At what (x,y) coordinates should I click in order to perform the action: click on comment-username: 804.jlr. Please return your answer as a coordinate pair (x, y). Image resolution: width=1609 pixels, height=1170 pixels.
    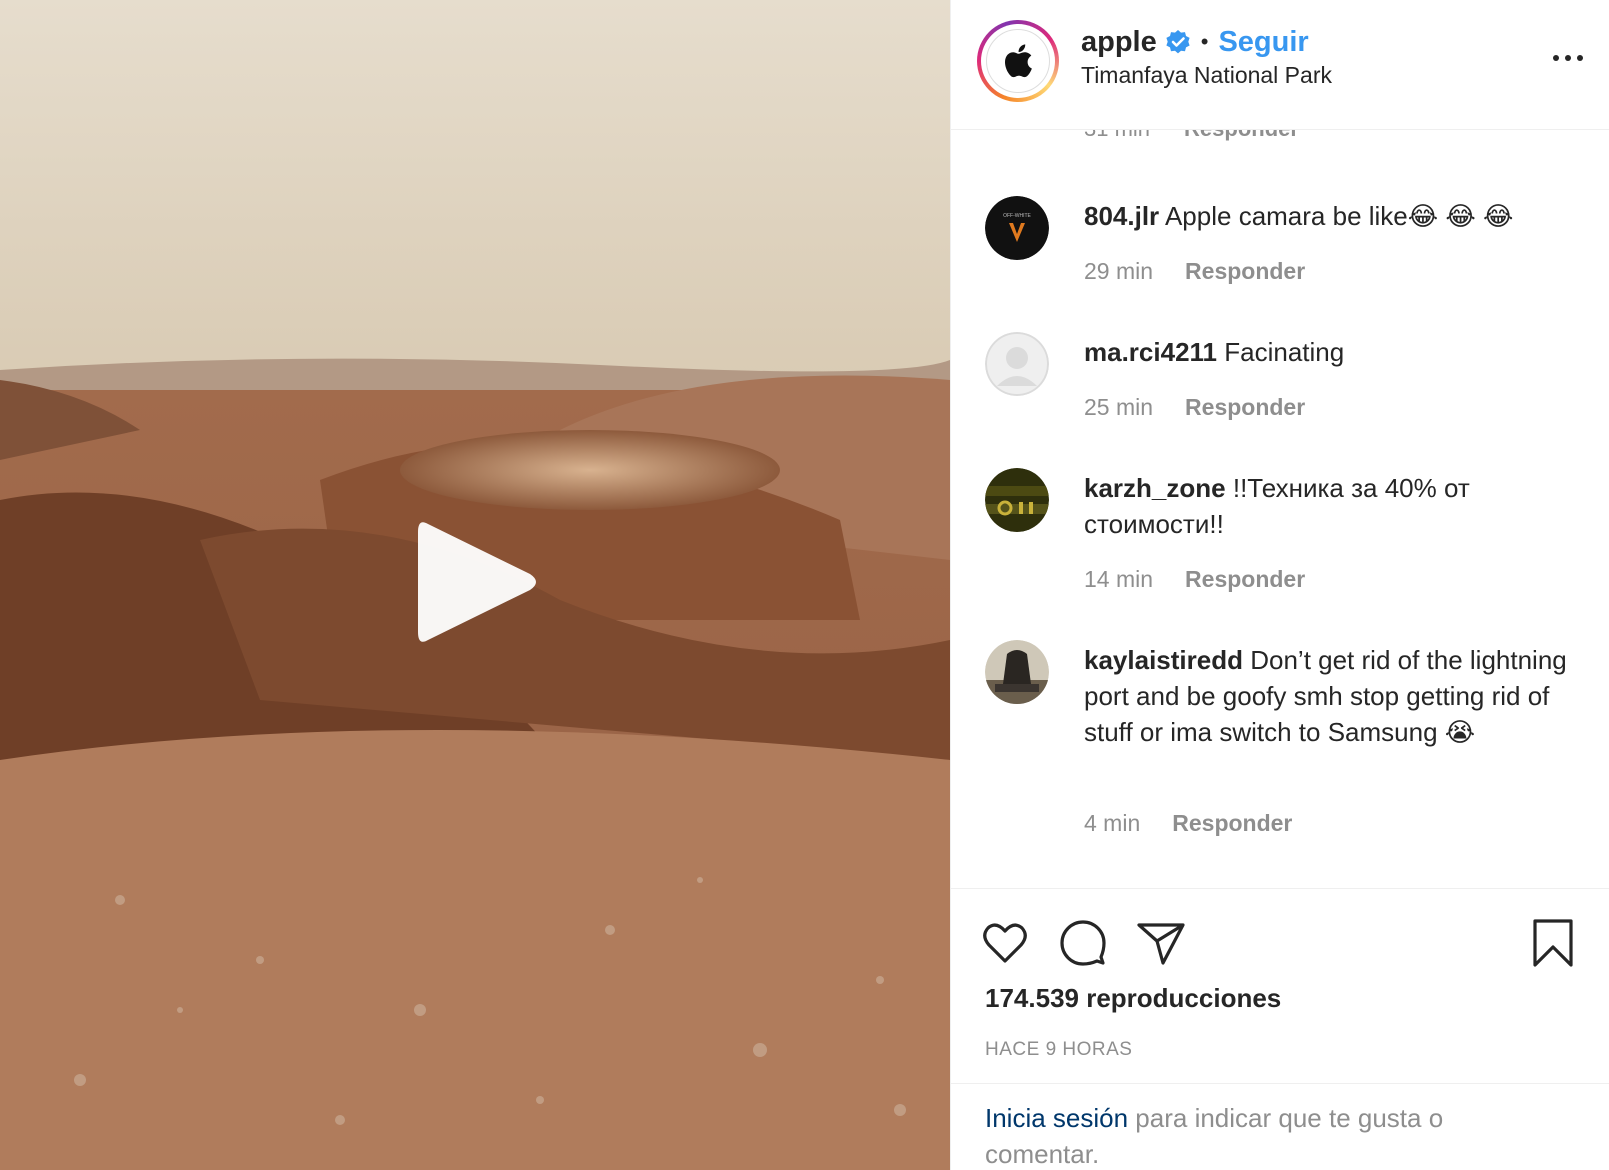
    Looking at the image, I should click on (1121, 216).